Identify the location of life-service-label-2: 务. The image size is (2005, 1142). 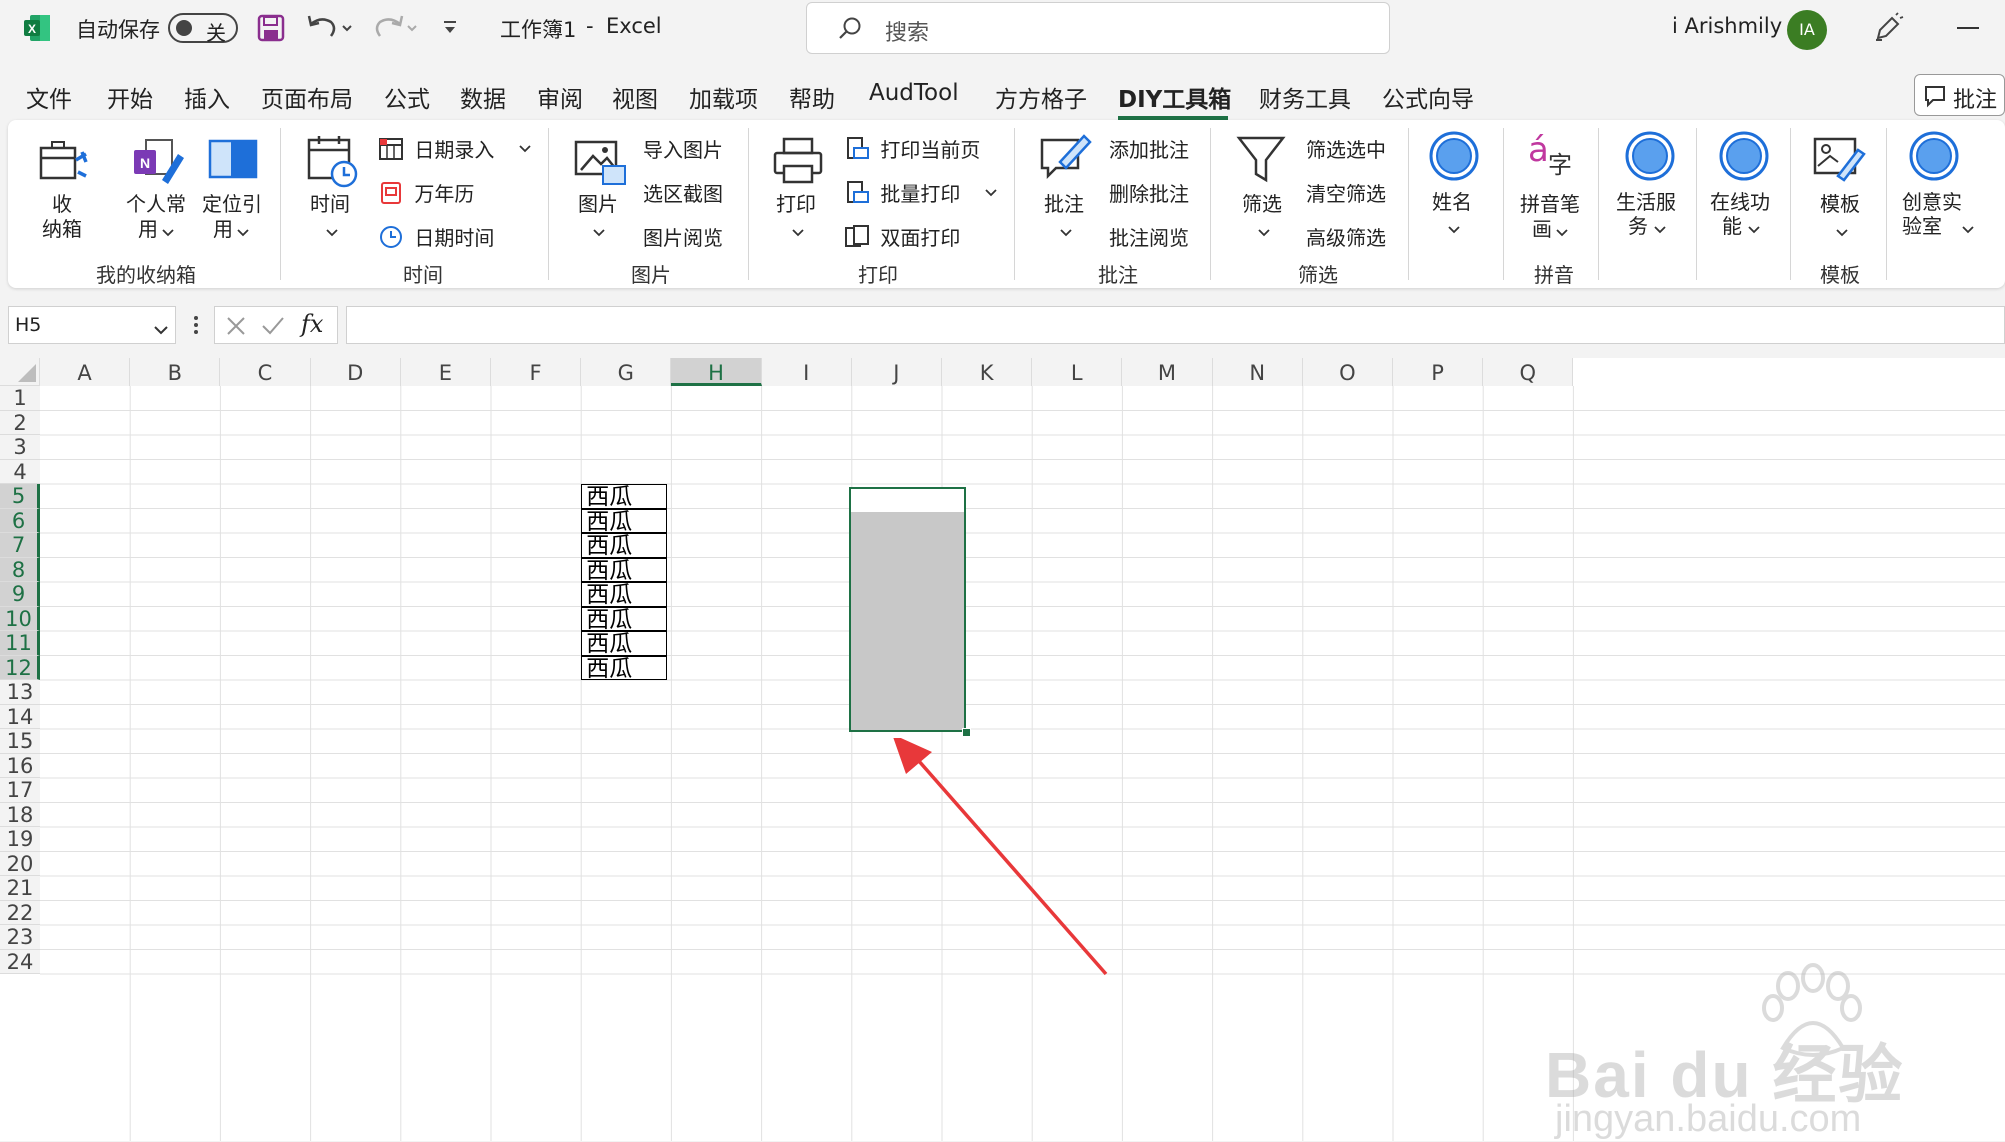
(1638, 226).